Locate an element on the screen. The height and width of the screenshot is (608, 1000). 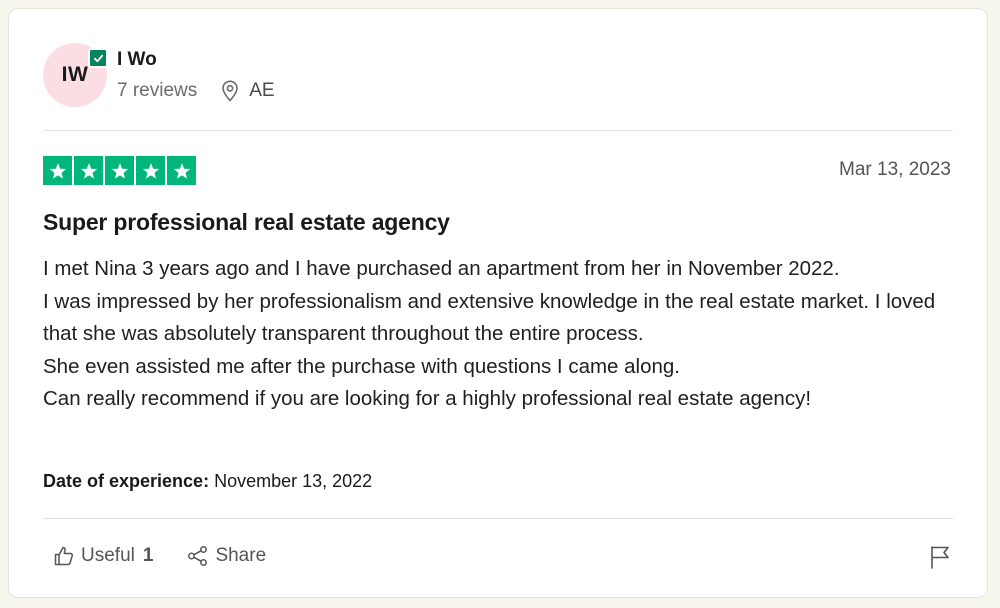
experience-date: November 13, 2022 is located at coordinates (293, 481).